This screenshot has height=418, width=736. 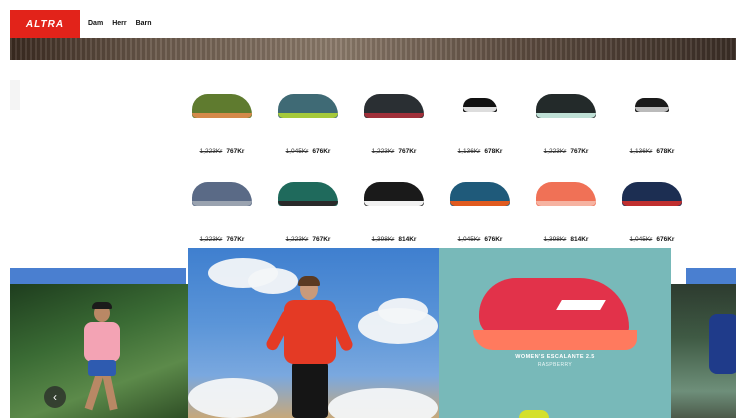 I want to click on promo-image-trail-runner, so click(x=99, y=351).